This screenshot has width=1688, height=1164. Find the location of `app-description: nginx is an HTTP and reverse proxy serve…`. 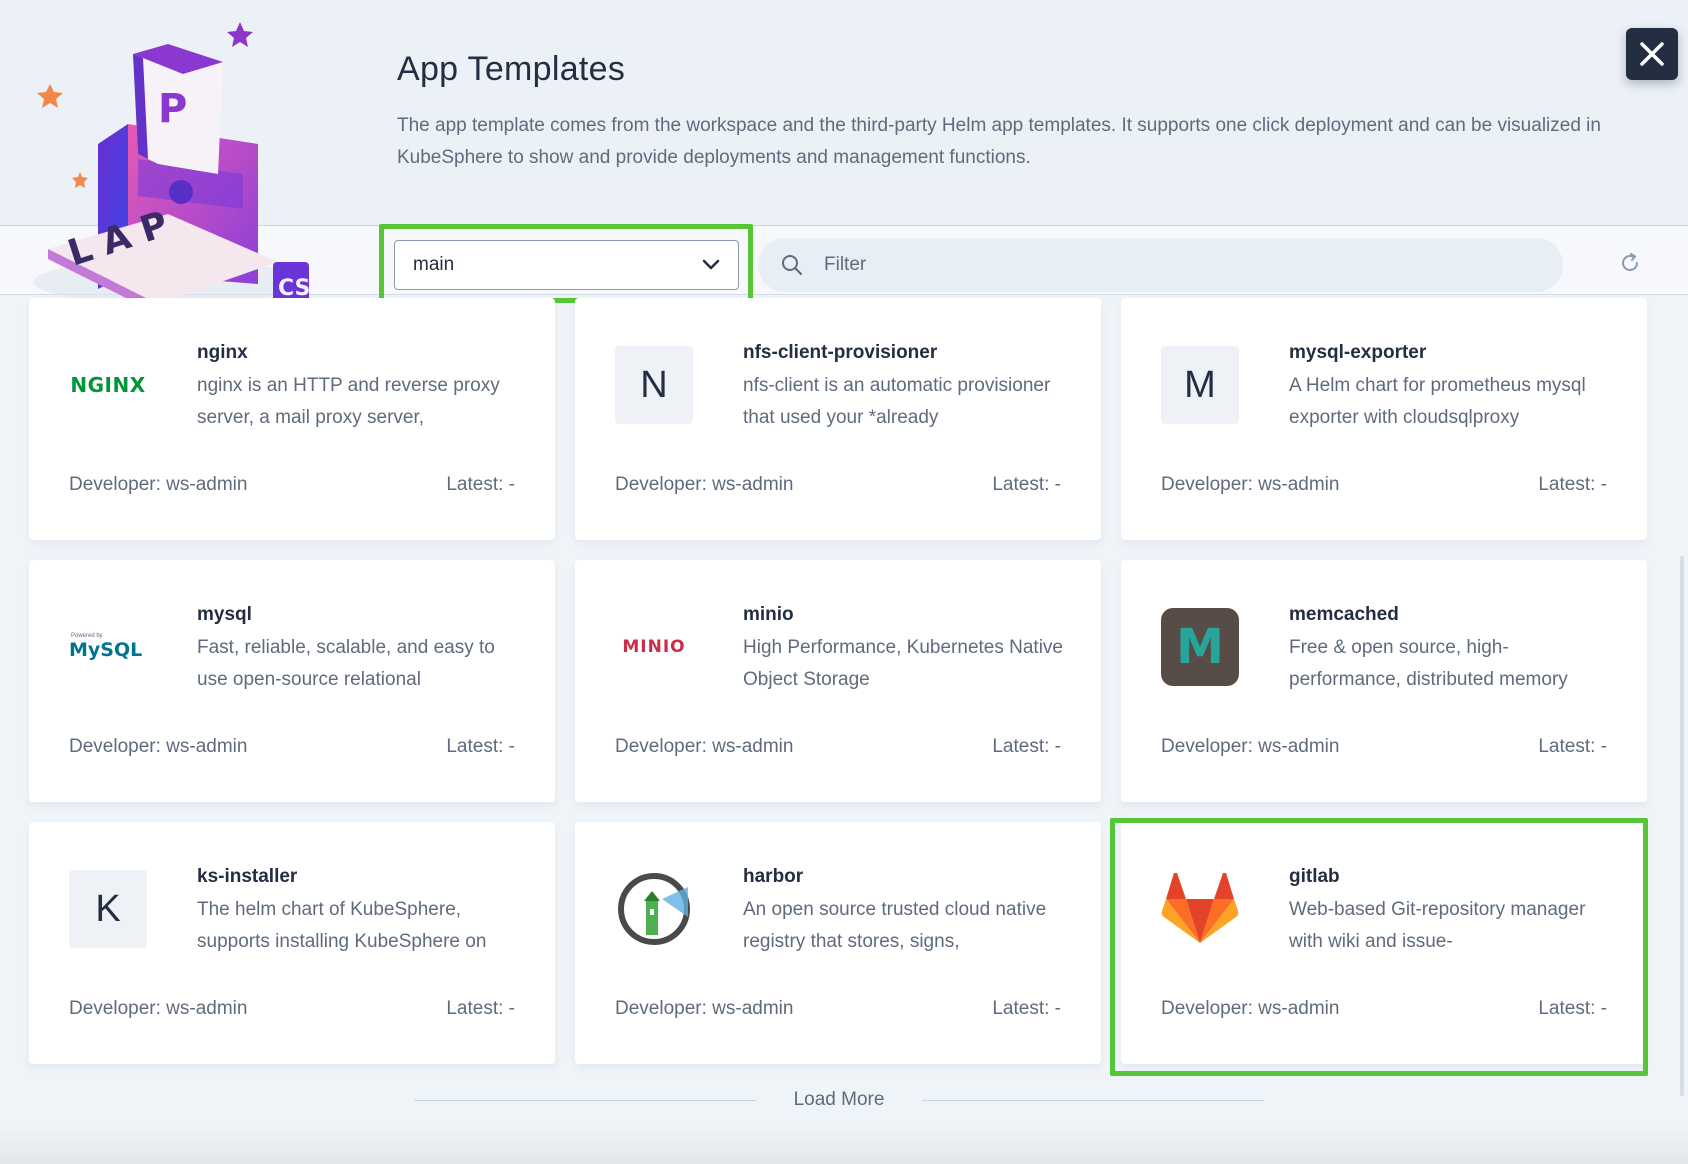

app-description: nginx is an HTTP and reverse proxy serve… is located at coordinates (348, 401).